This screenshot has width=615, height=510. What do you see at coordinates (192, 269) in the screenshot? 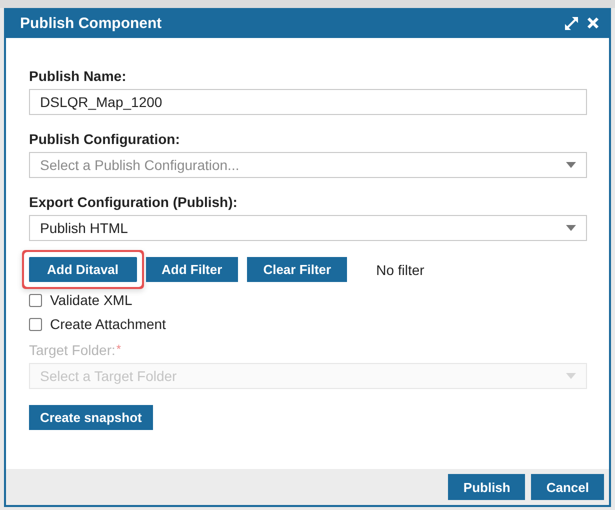
I see `filter-button: Add Filter` at bounding box center [192, 269].